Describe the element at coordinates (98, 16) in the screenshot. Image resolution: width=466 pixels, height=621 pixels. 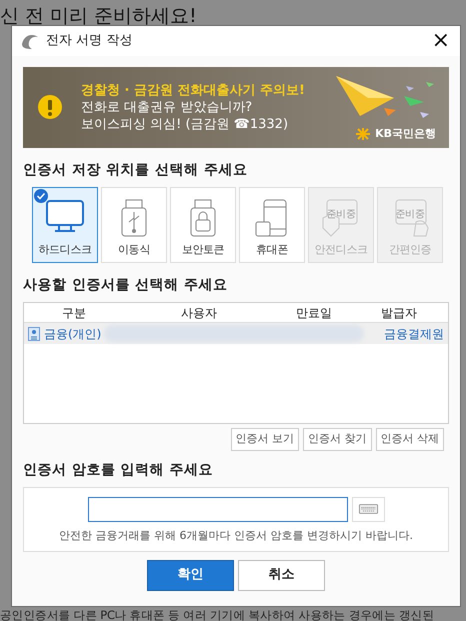
I see `page-heading: 신 전 미리 준비하세요!` at that location.